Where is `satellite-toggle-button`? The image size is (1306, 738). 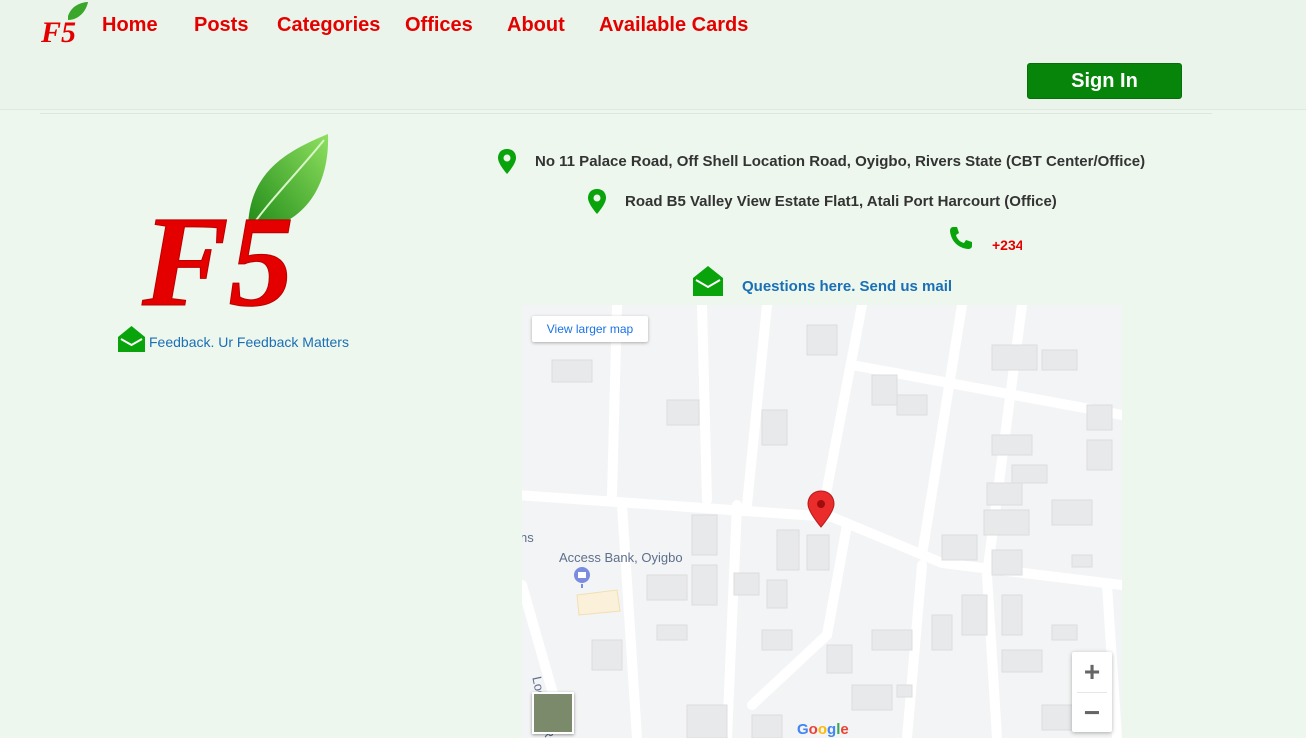 satellite-toggle-button is located at coordinates (553, 713).